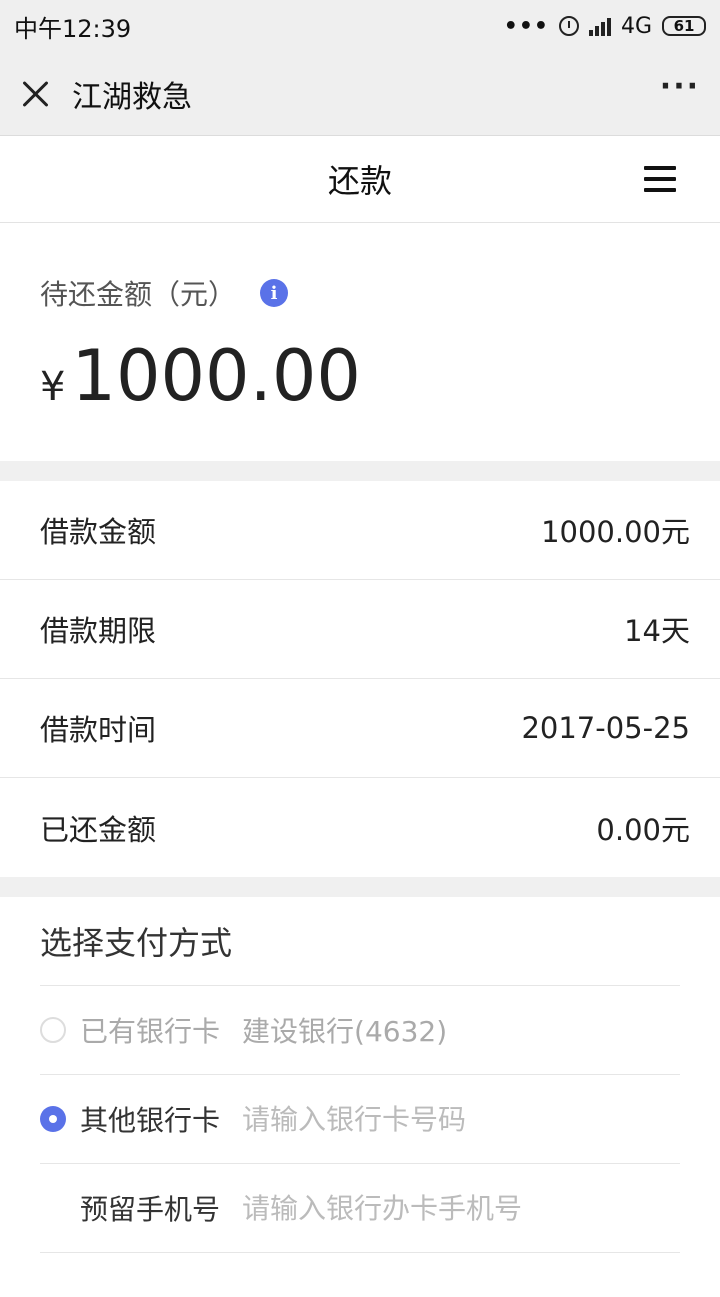  Describe the element at coordinates (432, 1119) in the screenshot. I see `card-number-input` at that location.